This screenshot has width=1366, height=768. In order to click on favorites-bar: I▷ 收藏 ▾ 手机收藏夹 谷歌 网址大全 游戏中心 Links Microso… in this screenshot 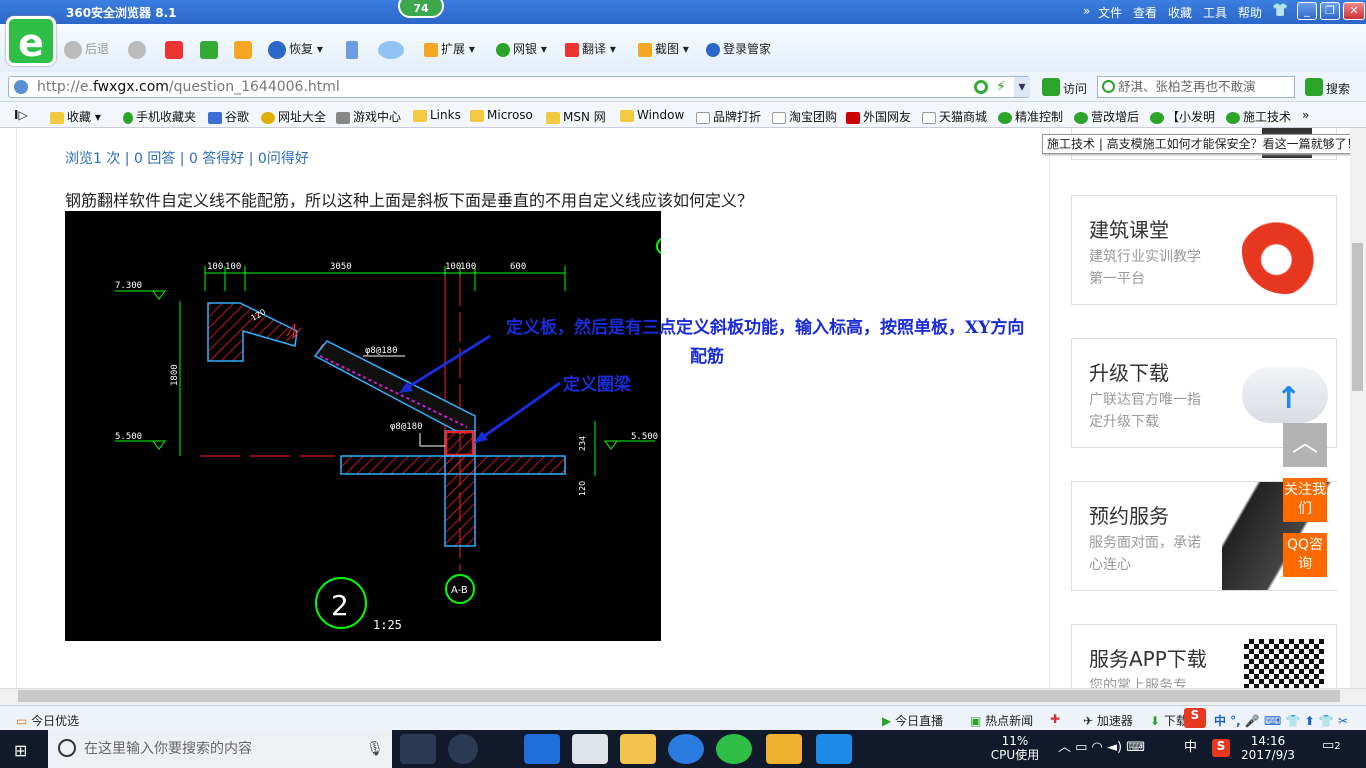, I will do `click(683, 115)`.